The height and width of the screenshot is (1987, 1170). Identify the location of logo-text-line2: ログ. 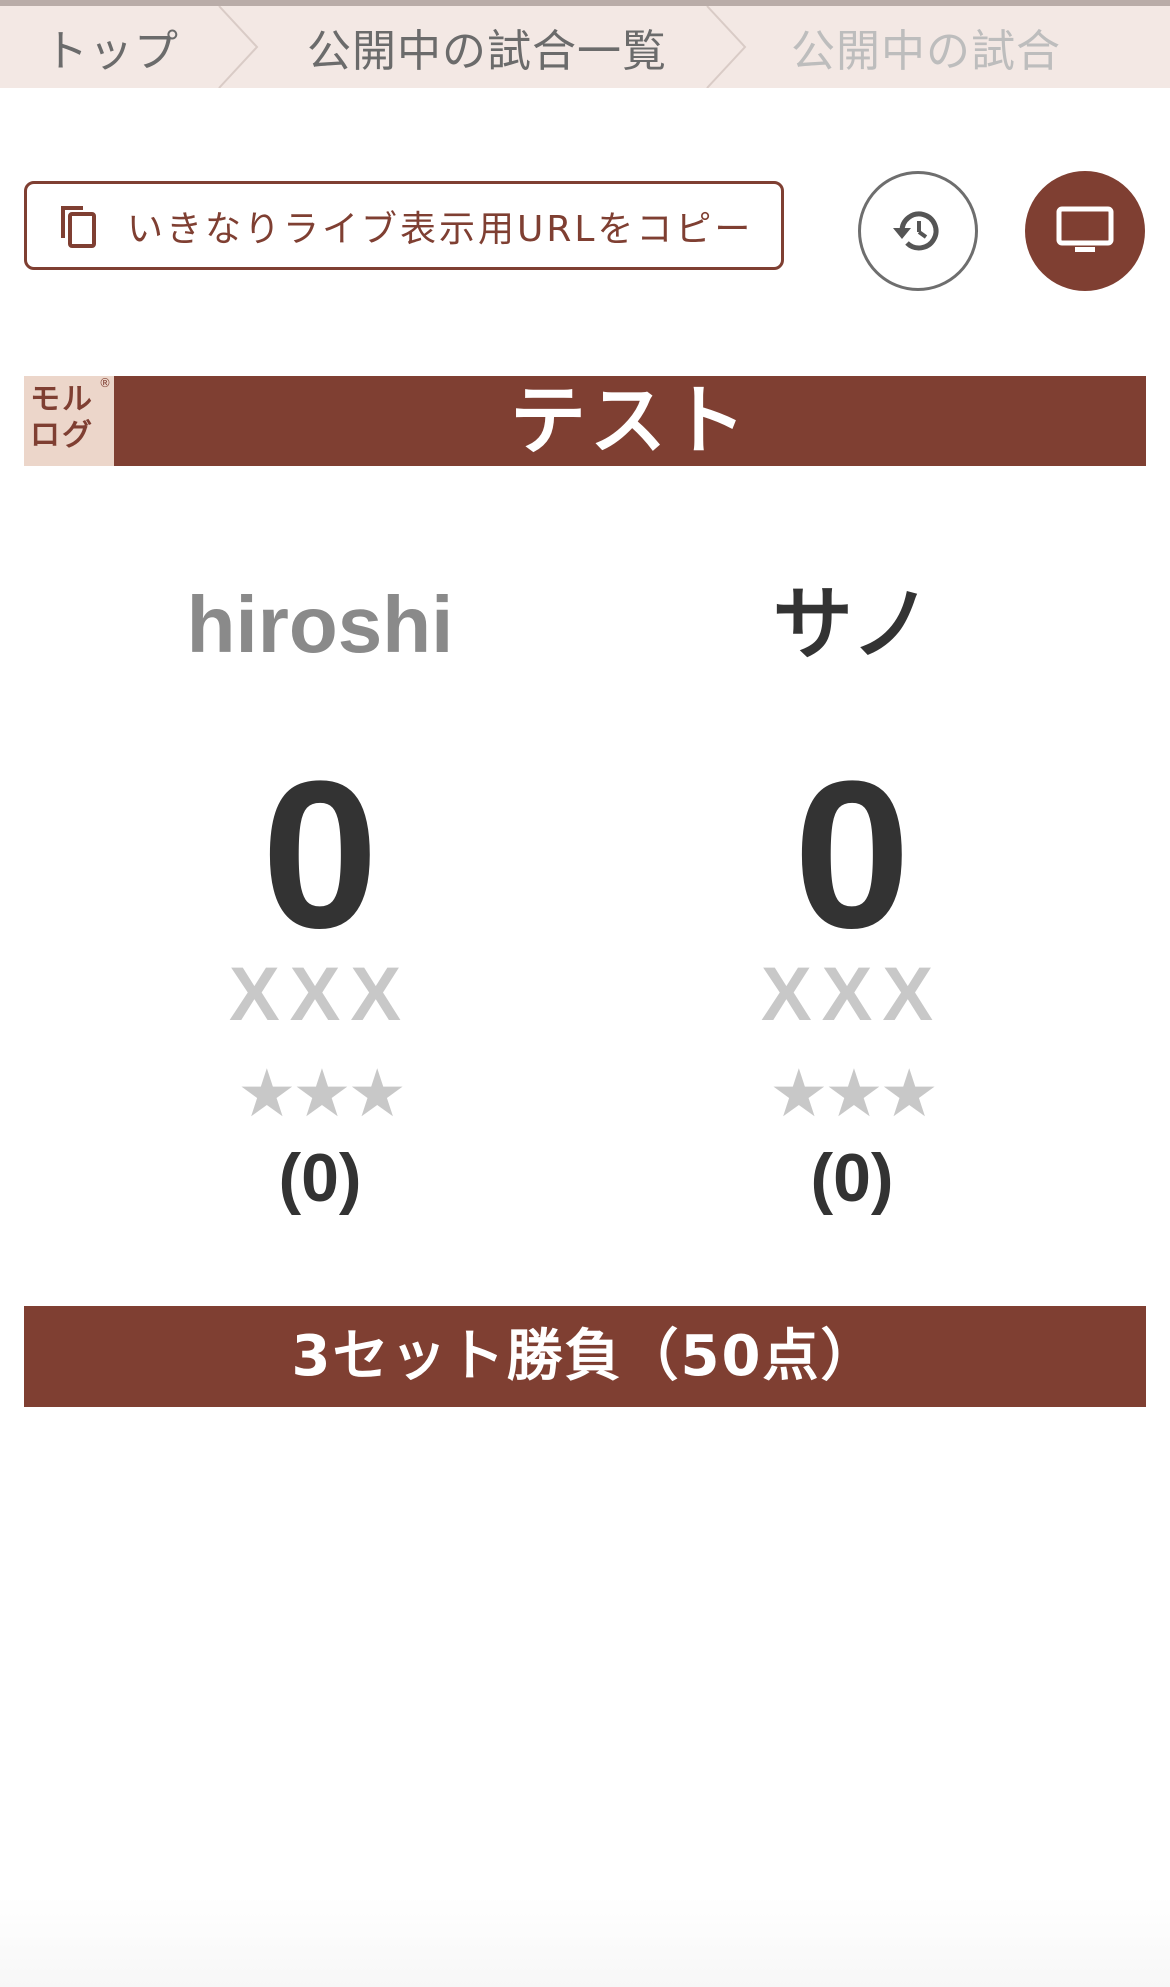
(62, 435).